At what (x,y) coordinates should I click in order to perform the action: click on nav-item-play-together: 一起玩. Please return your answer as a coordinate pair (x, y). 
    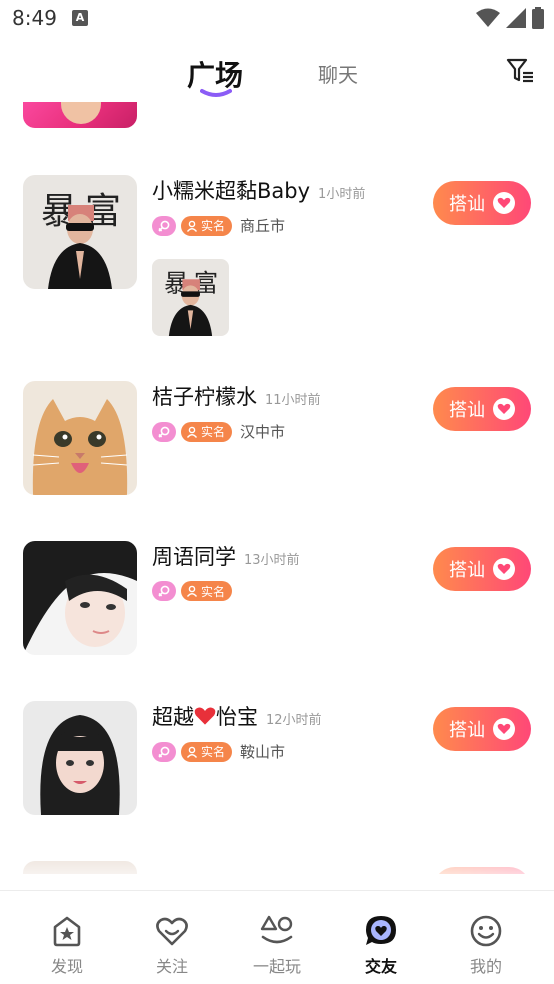
    Looking at the image, I should click on (277, 937).